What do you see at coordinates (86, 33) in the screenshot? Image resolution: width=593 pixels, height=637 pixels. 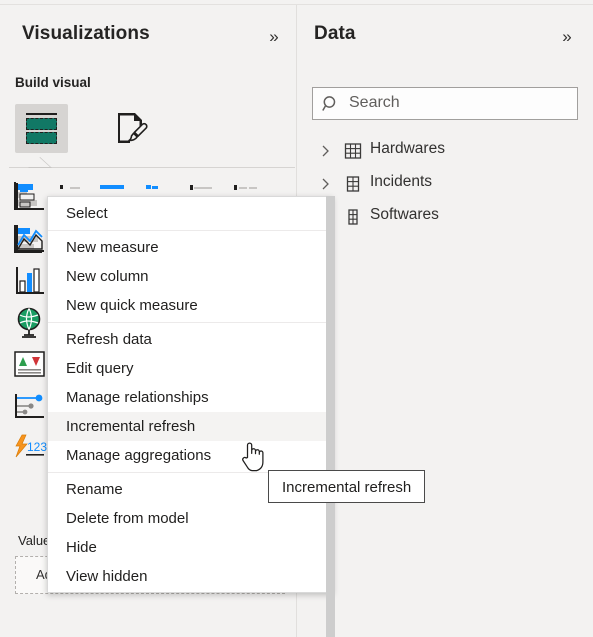 I see `visualizations-pane-title: Visualizations` at bounding box center [86, 33].